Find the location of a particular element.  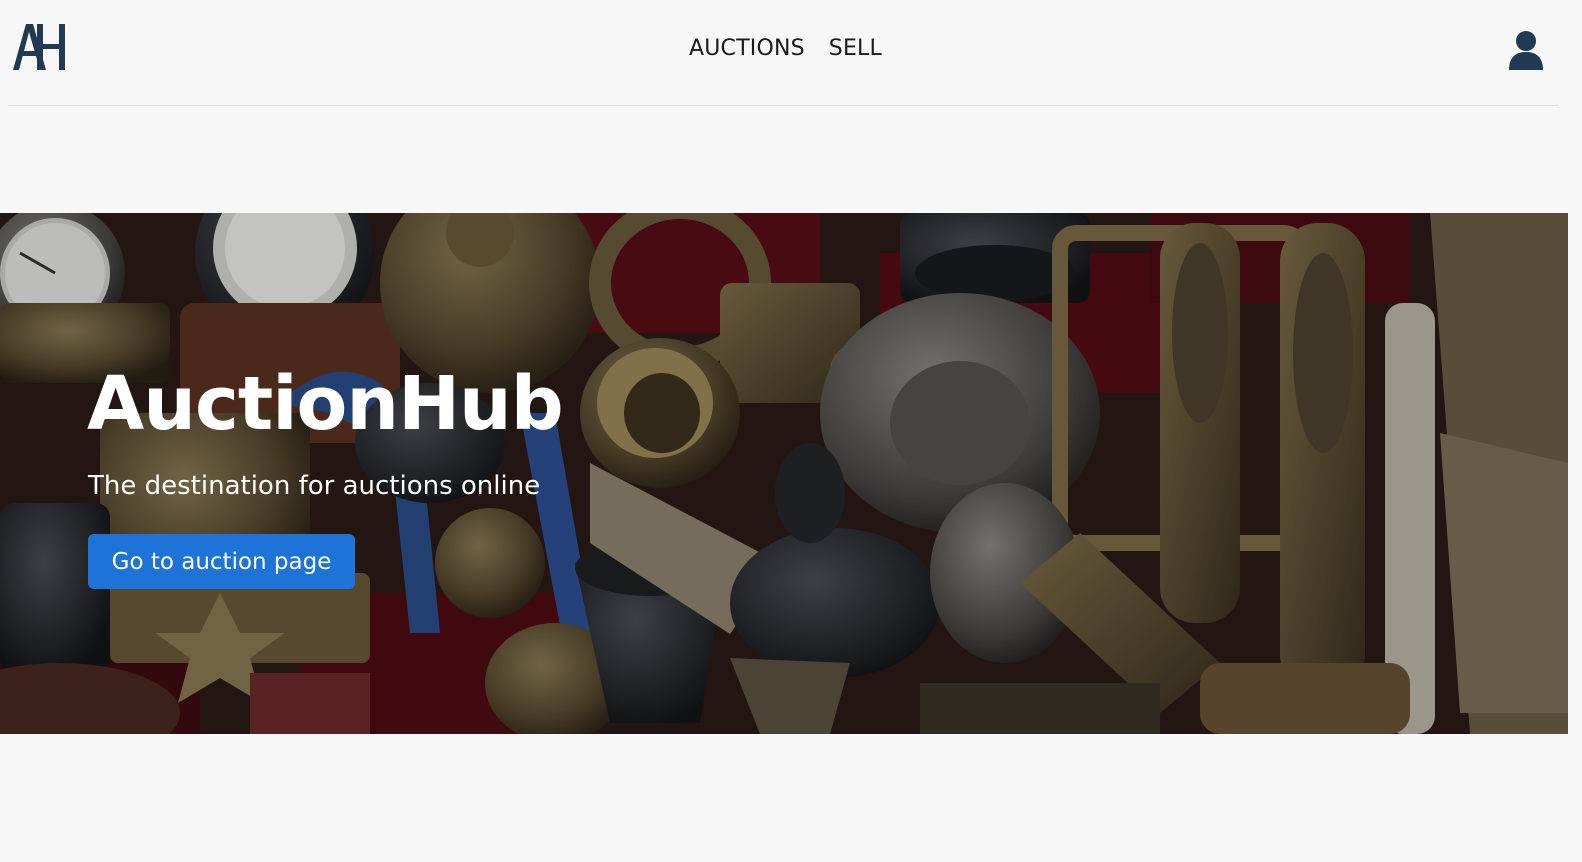

hero-subtitle: The destination for auctions online is located at coordinates (314, 486).